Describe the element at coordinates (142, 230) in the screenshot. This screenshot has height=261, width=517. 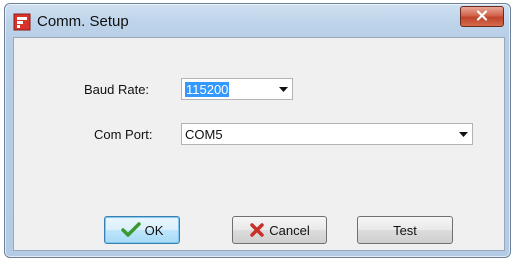
I see `ok-button: OK` at that location.